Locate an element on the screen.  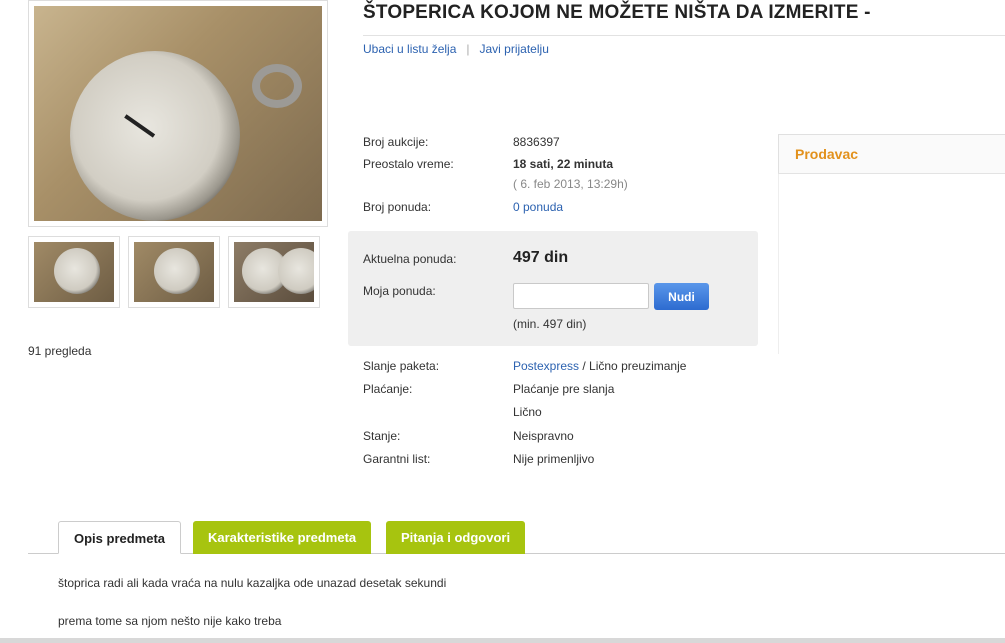
warranty-value: Nije primenljivo is located at coordinates (554, 459).